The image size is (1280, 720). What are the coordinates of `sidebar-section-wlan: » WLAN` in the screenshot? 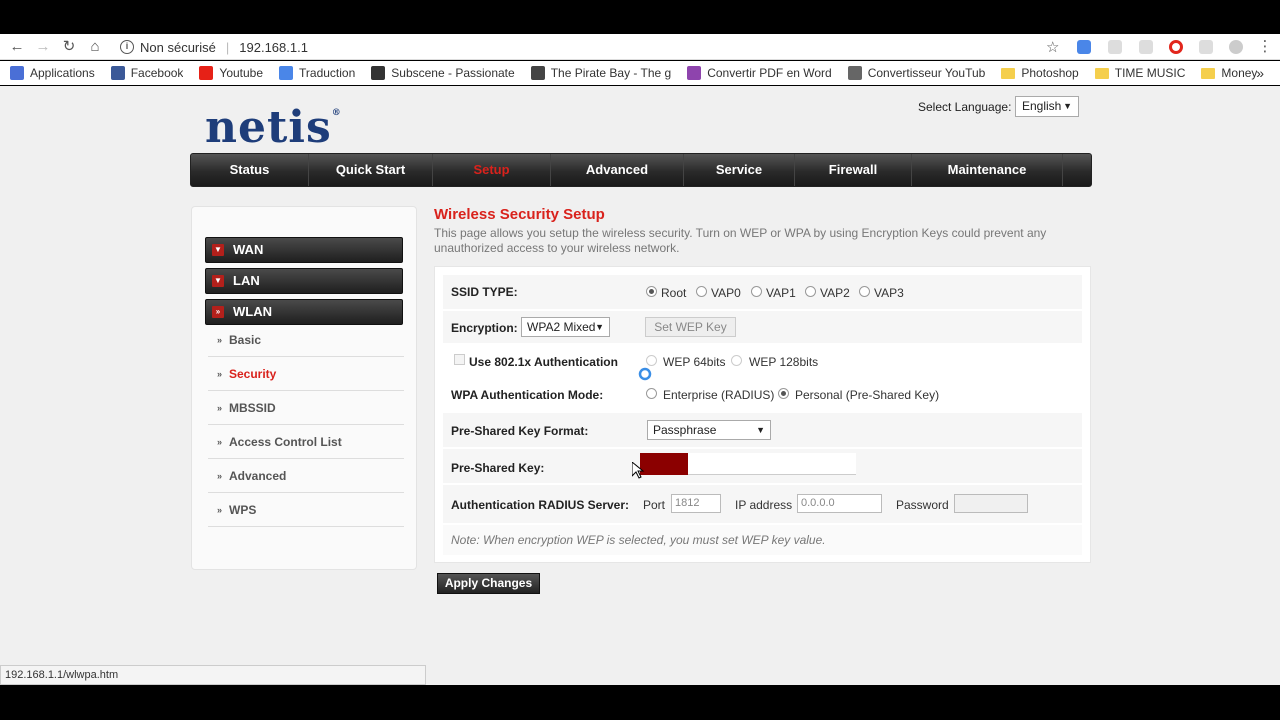 It's located at (304, 312).